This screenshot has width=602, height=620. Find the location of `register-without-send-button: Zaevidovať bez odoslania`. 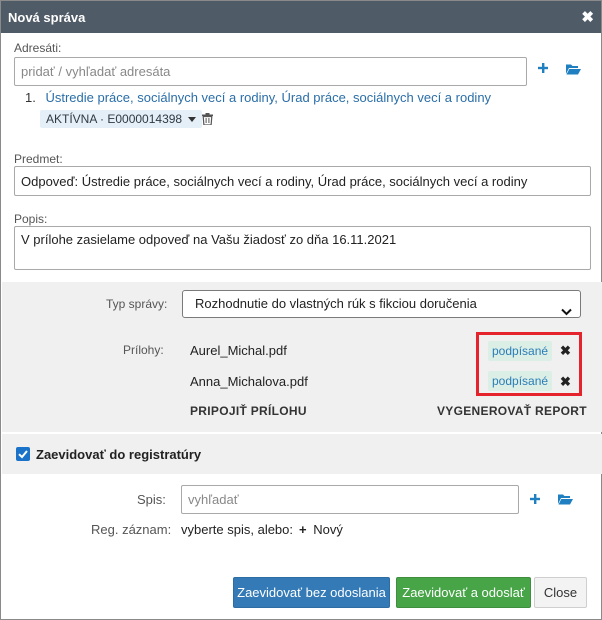

register-without-send-button: Zaevidovať bez odoslania is located at coordinates (311, 592).